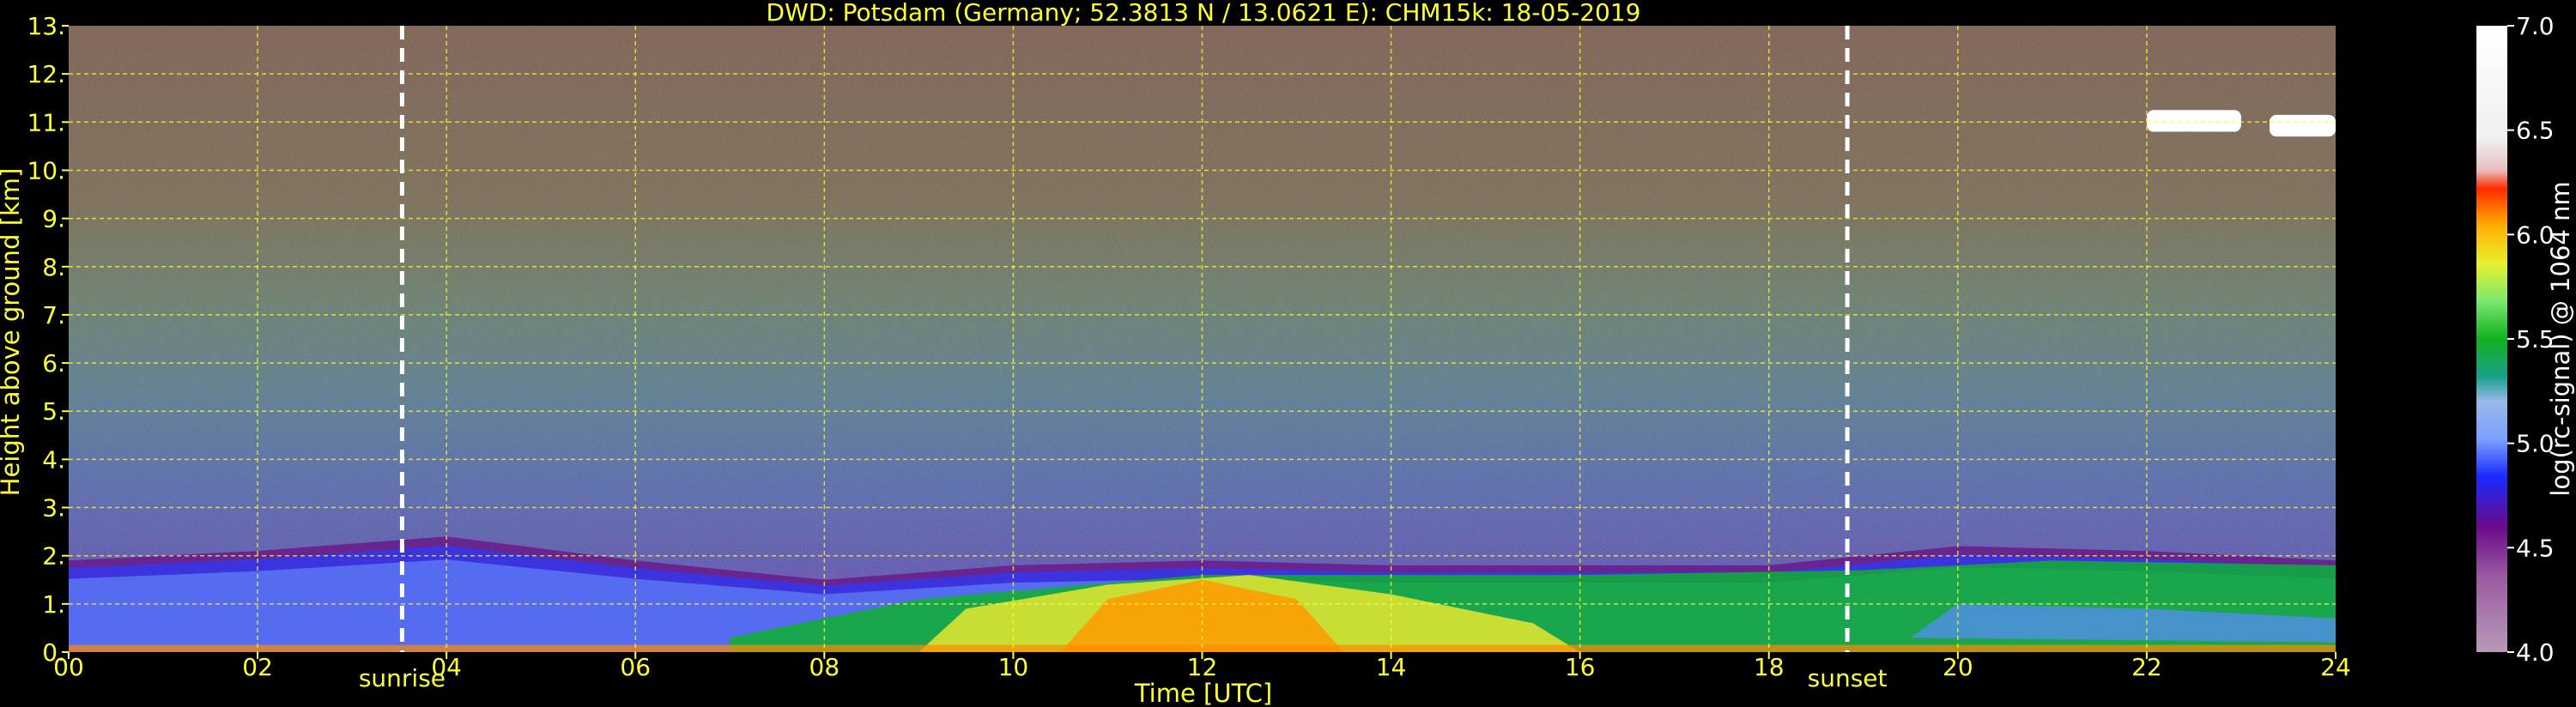 This screenshot has width=2576, height=707. Describe the element at coordinates (53, 508) in the screenshot. I see `y-tick-label: 3.` at that location.